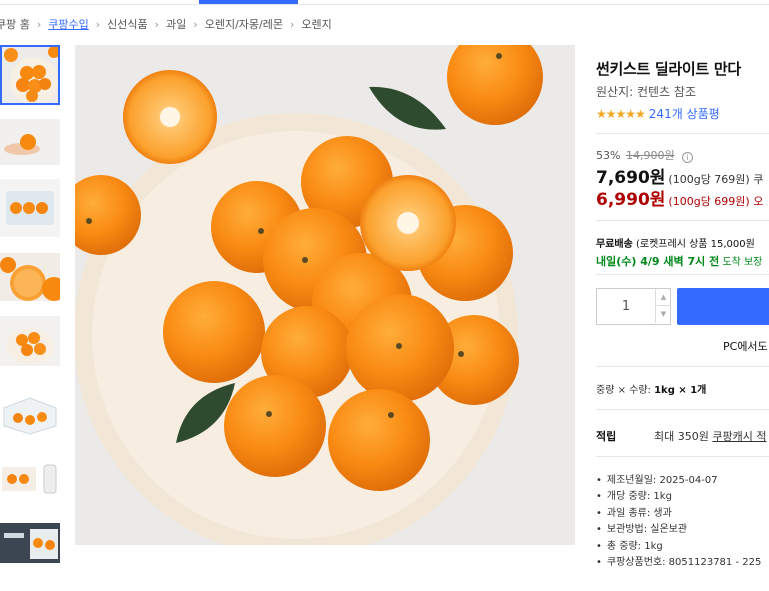 This screenshot has width=769, height=591. Describe the element at coordinates (614, 244) in the screenshot. I see `free-shipping-label: 무료배송` at that location.